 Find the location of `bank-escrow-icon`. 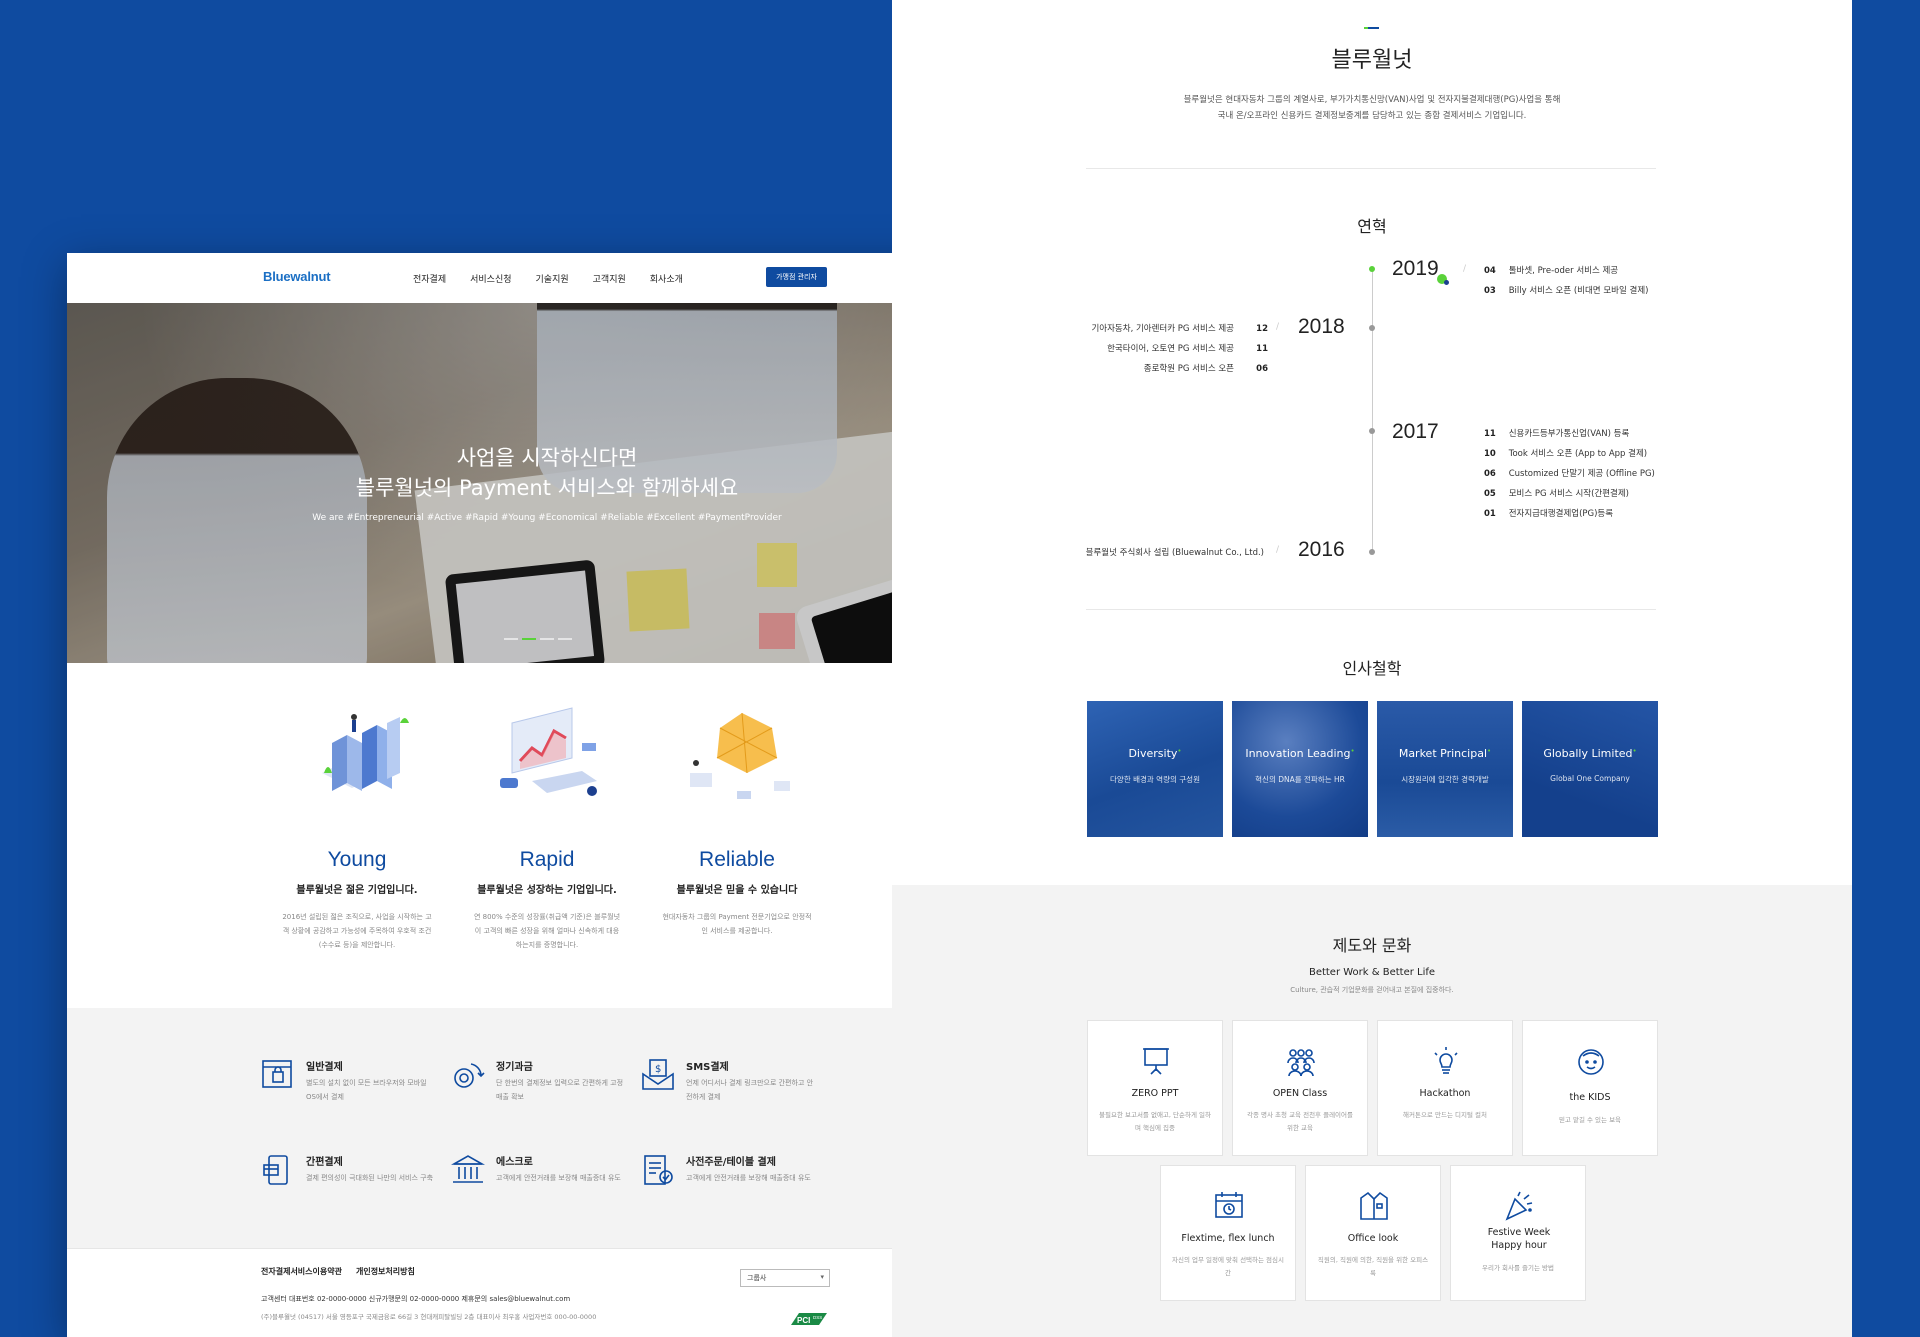

bank-escrow-icon is located at coordinates (468, 1169).